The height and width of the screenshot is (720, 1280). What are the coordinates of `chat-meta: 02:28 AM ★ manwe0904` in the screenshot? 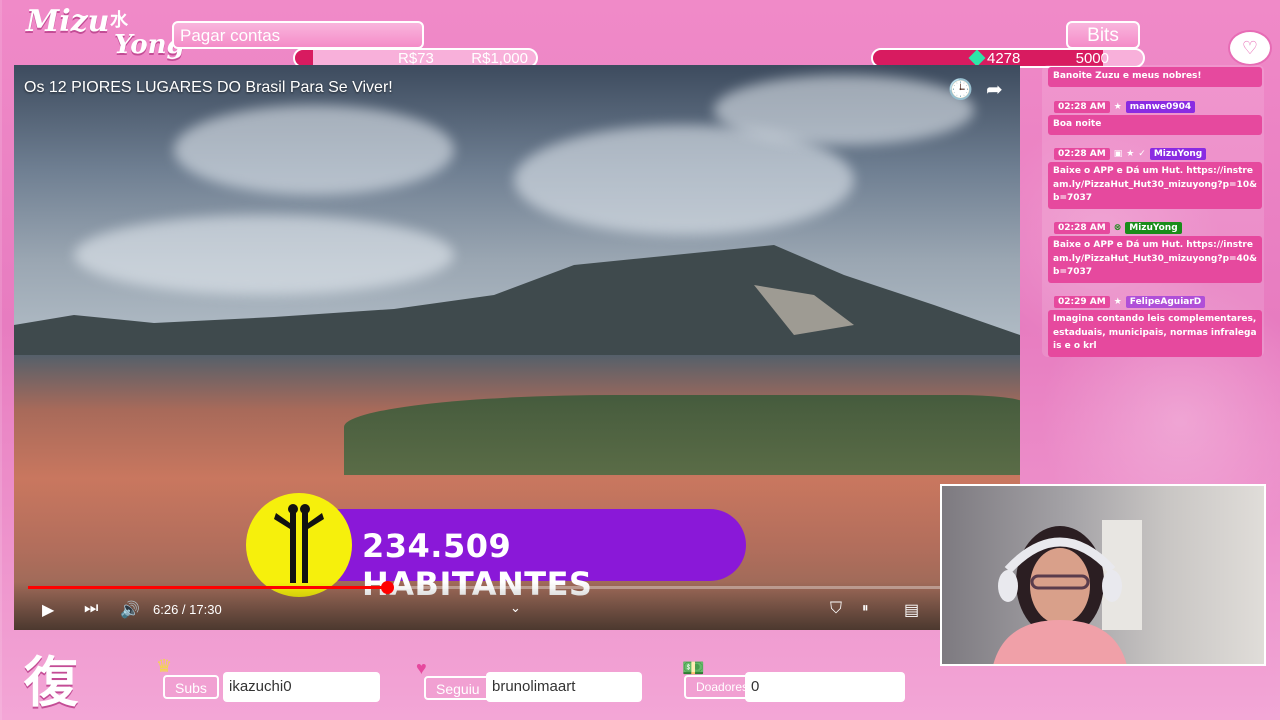 It's located at (1125, 107).